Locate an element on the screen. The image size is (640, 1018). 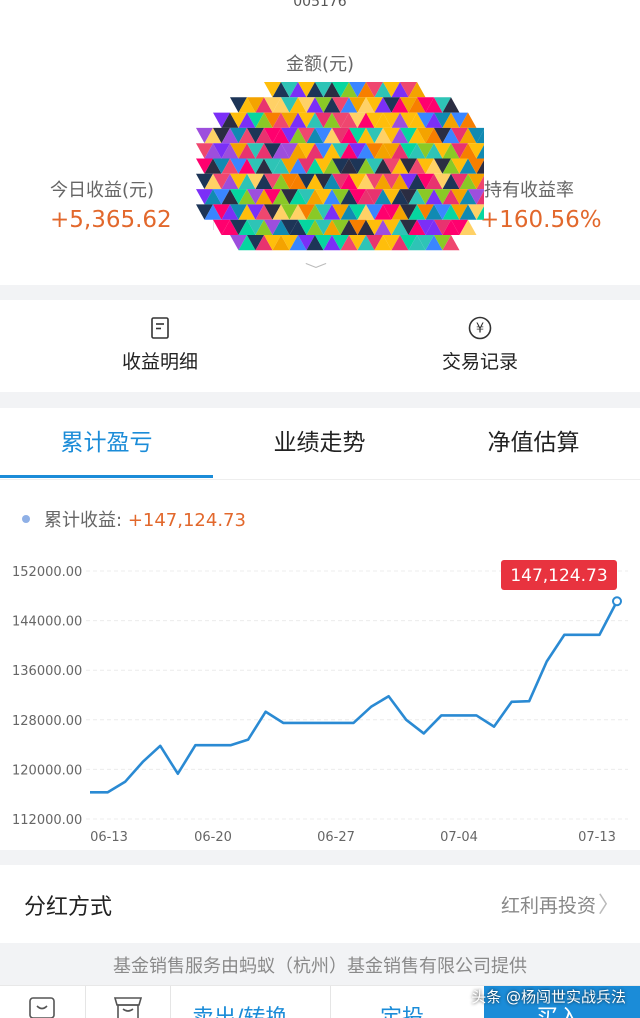
tab-performance-trend: 业绩走势 is located at coordinates (319, 444).